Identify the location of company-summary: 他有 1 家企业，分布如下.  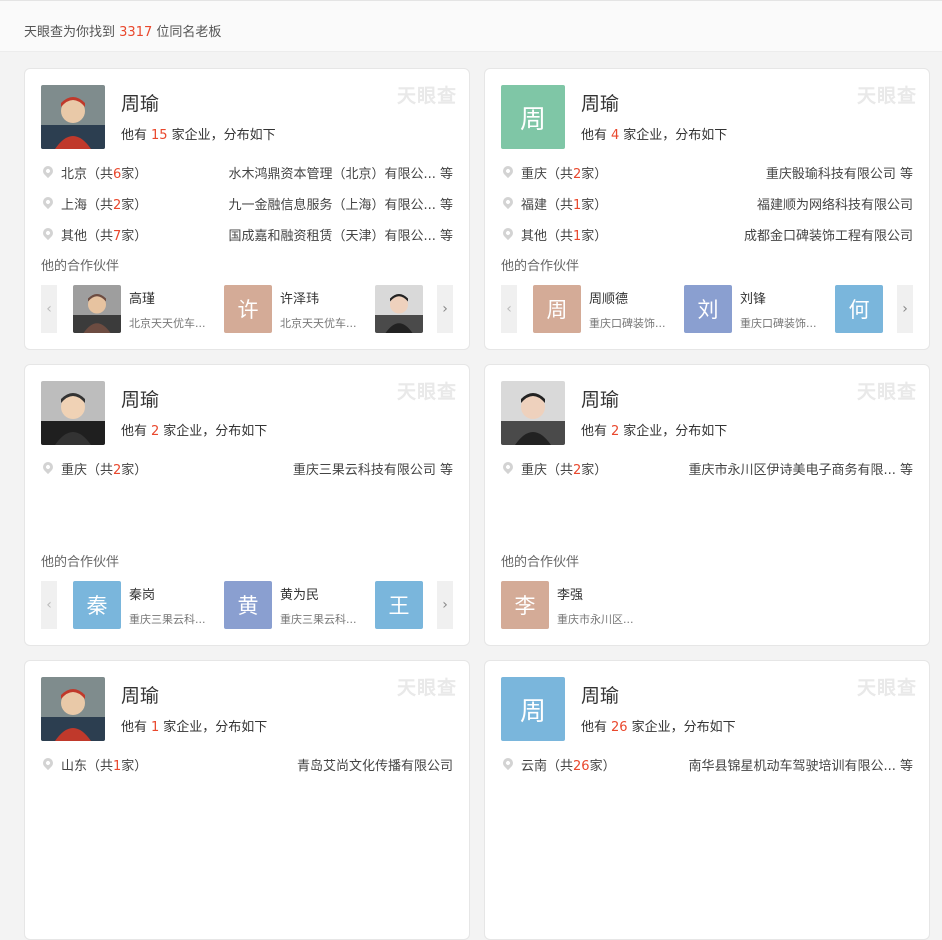
(194, 727).